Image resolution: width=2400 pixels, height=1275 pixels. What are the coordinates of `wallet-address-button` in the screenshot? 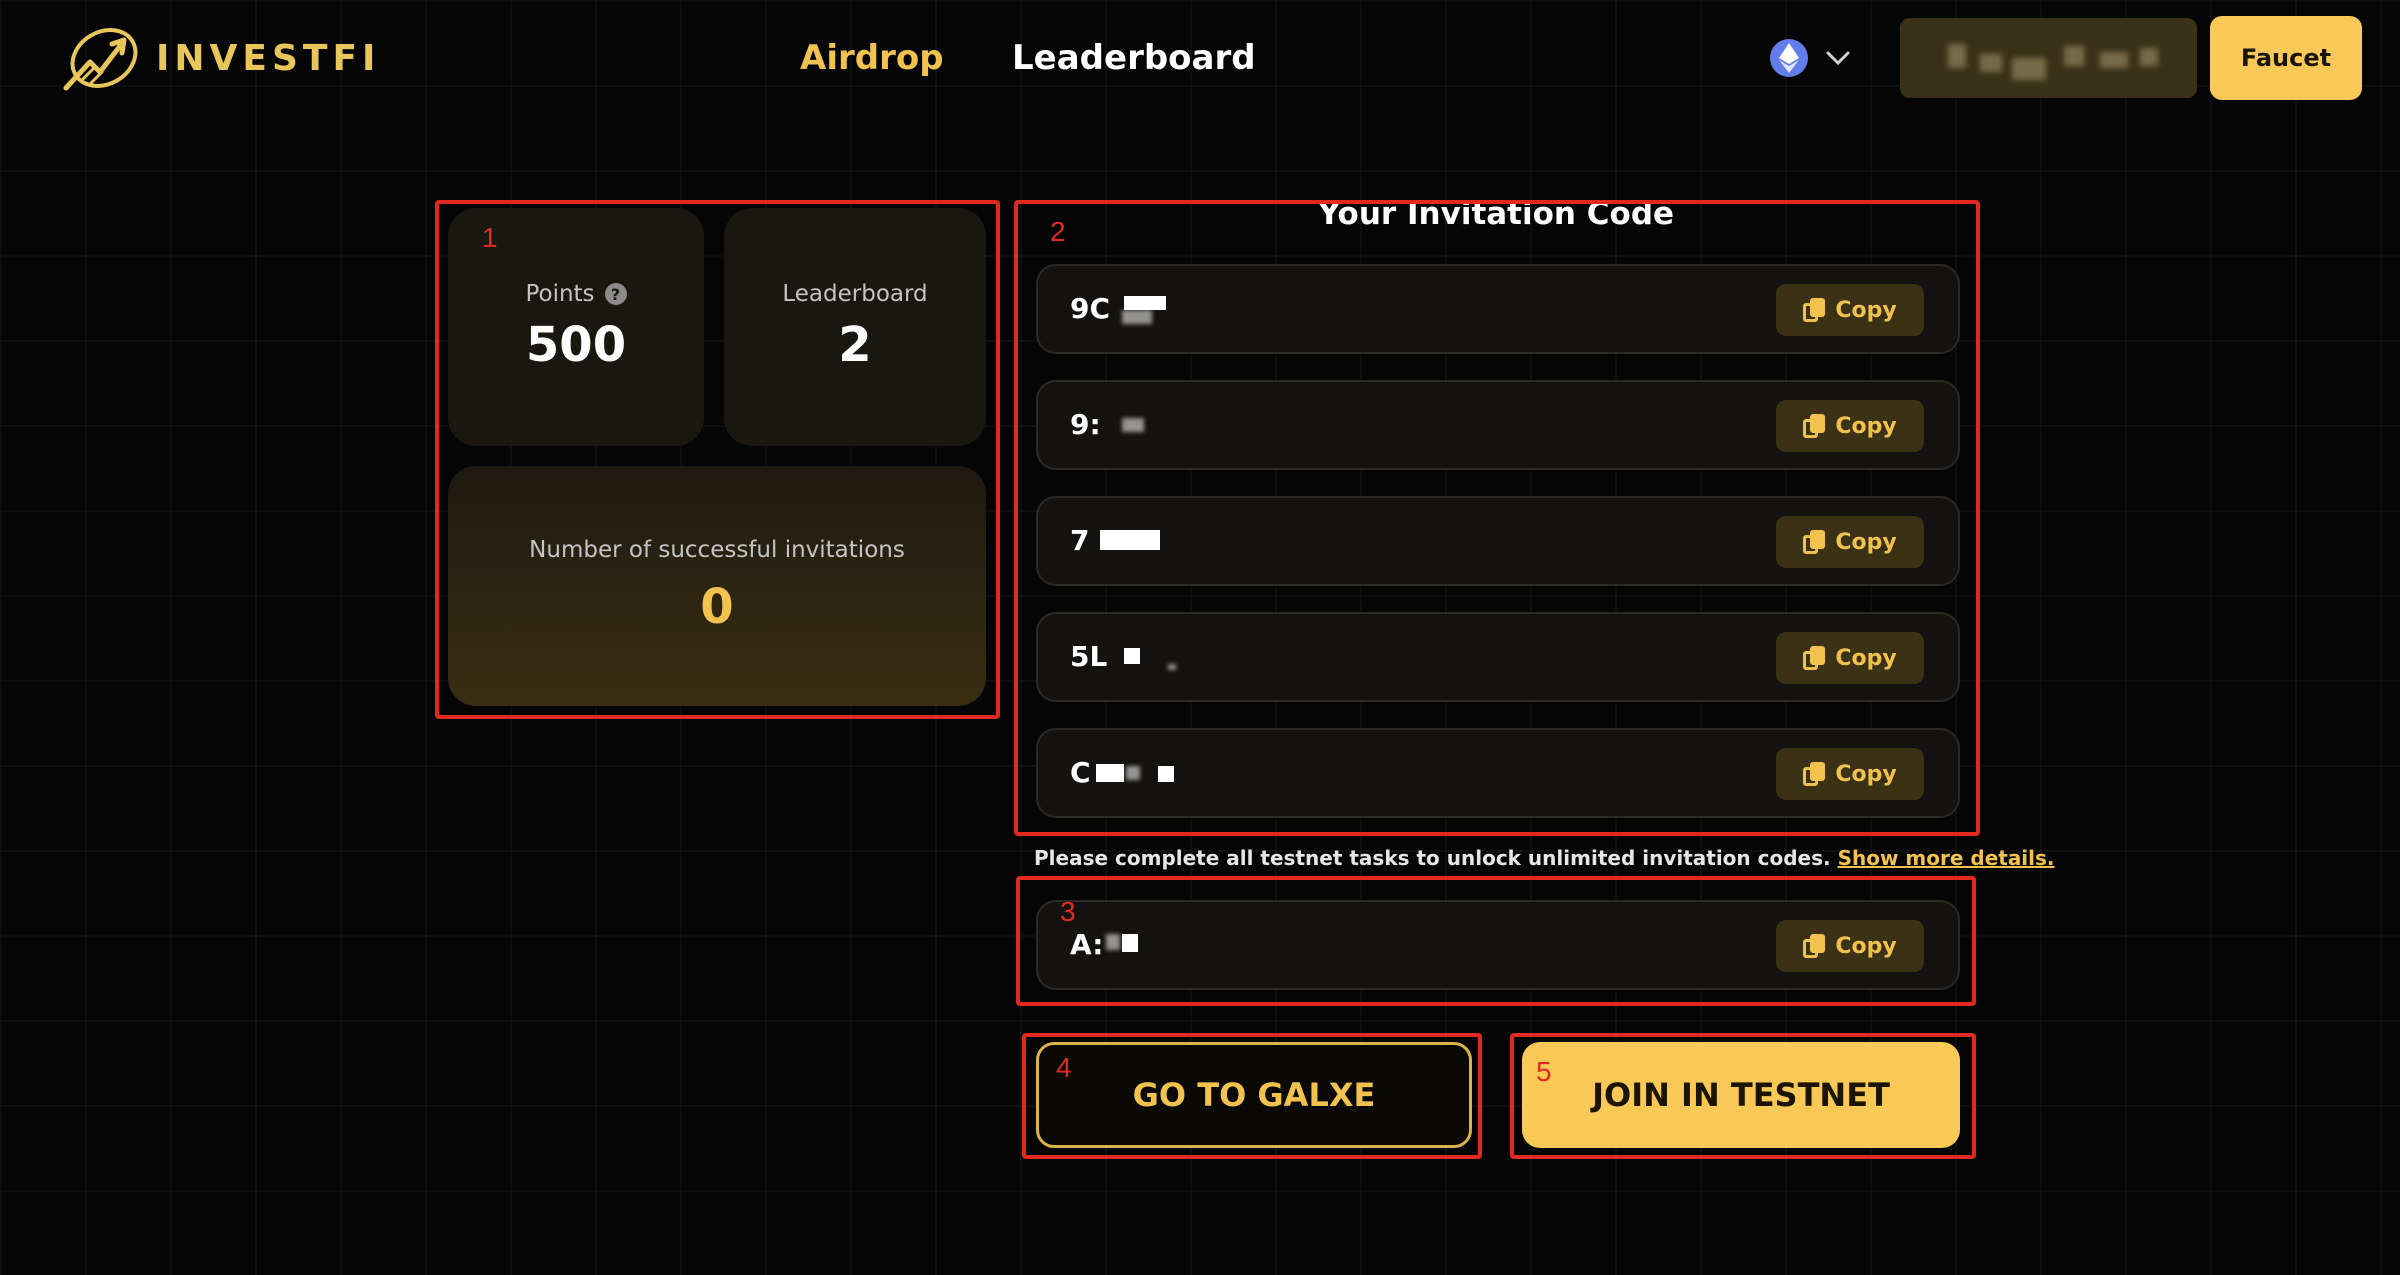 It's located at (2048, 58).